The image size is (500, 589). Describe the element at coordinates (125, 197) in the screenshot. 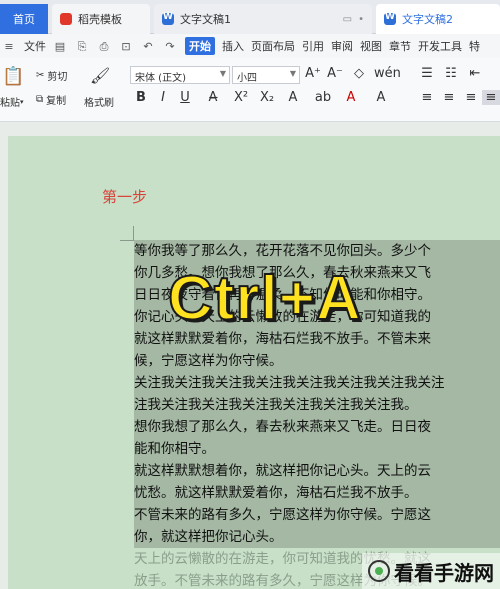

I see `step-label: 第一步` at that location.